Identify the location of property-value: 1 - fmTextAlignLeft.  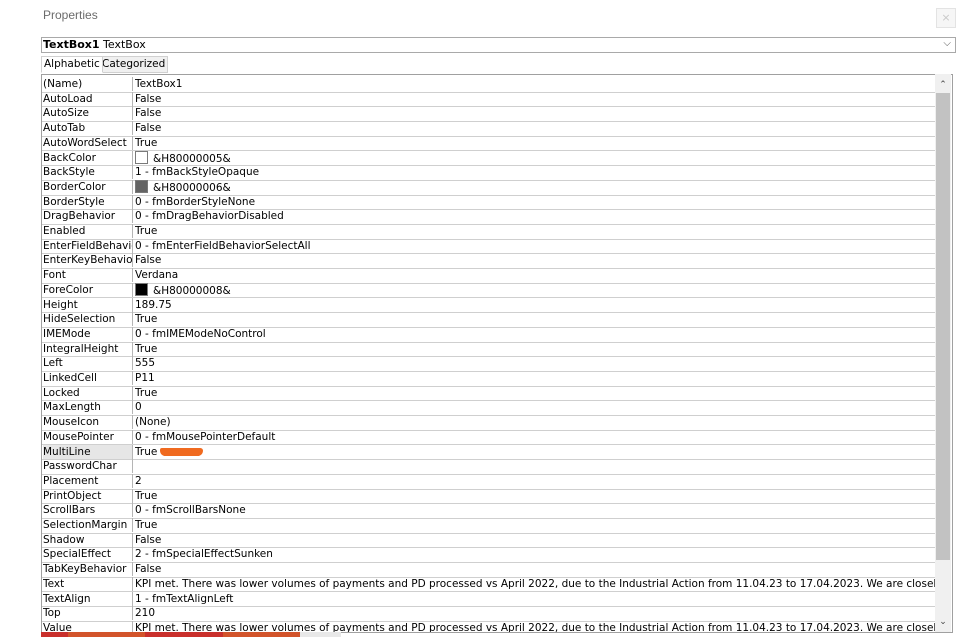
(535, 599).